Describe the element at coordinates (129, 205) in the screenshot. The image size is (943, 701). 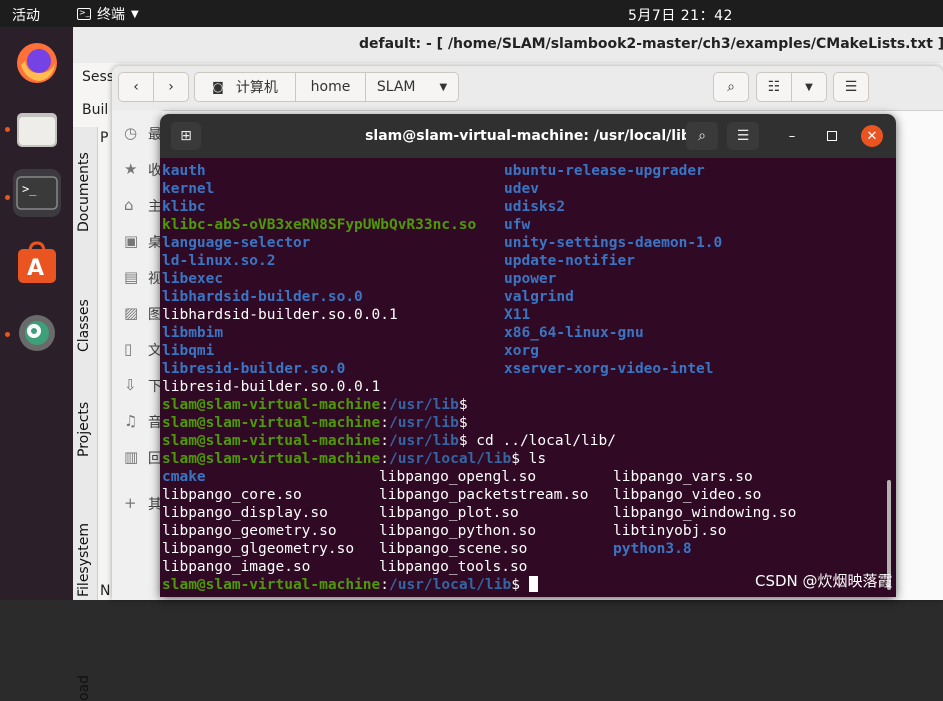
I see `home-icon: ⌂` at that location.